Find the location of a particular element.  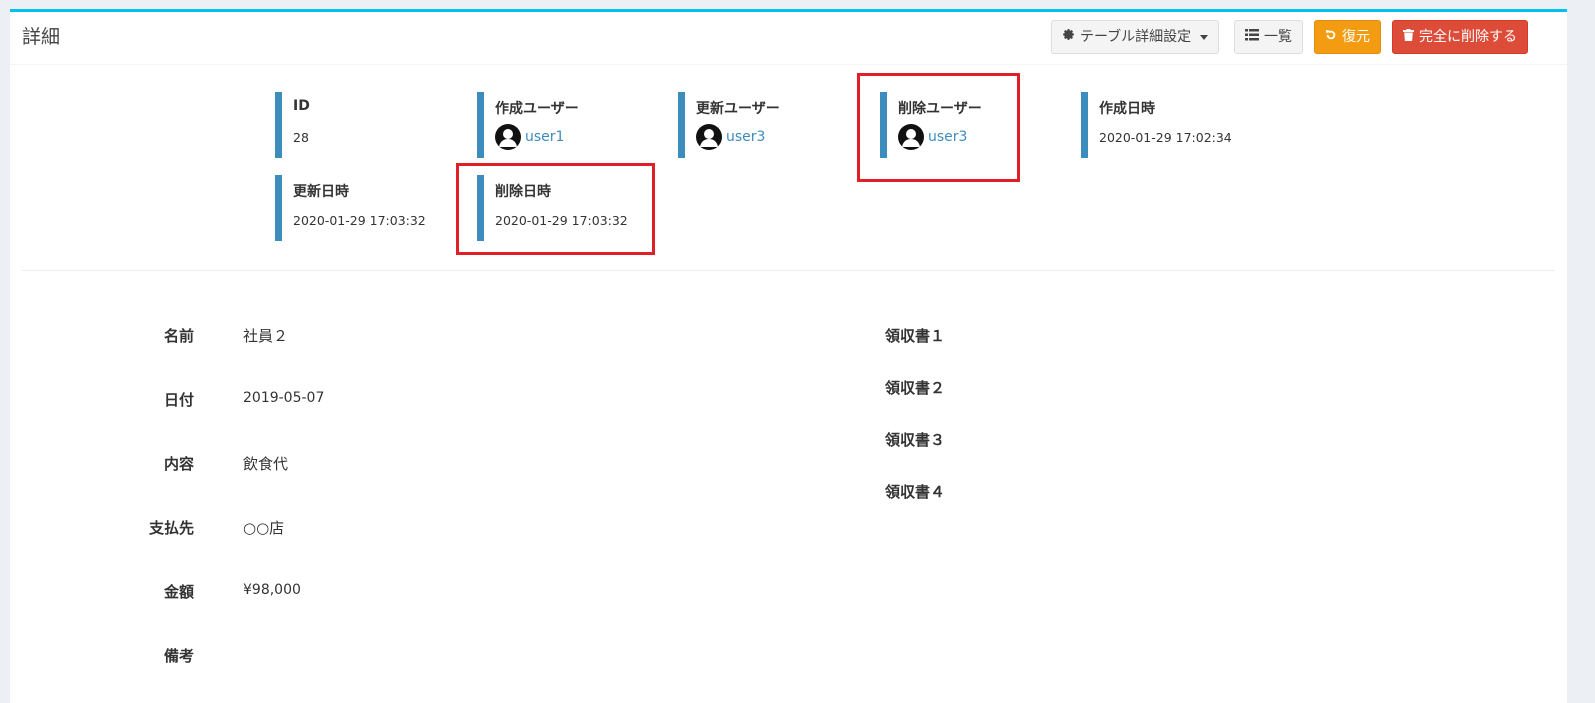

field-amount-value: ¥98,000 is located at coordinates (272, 590).